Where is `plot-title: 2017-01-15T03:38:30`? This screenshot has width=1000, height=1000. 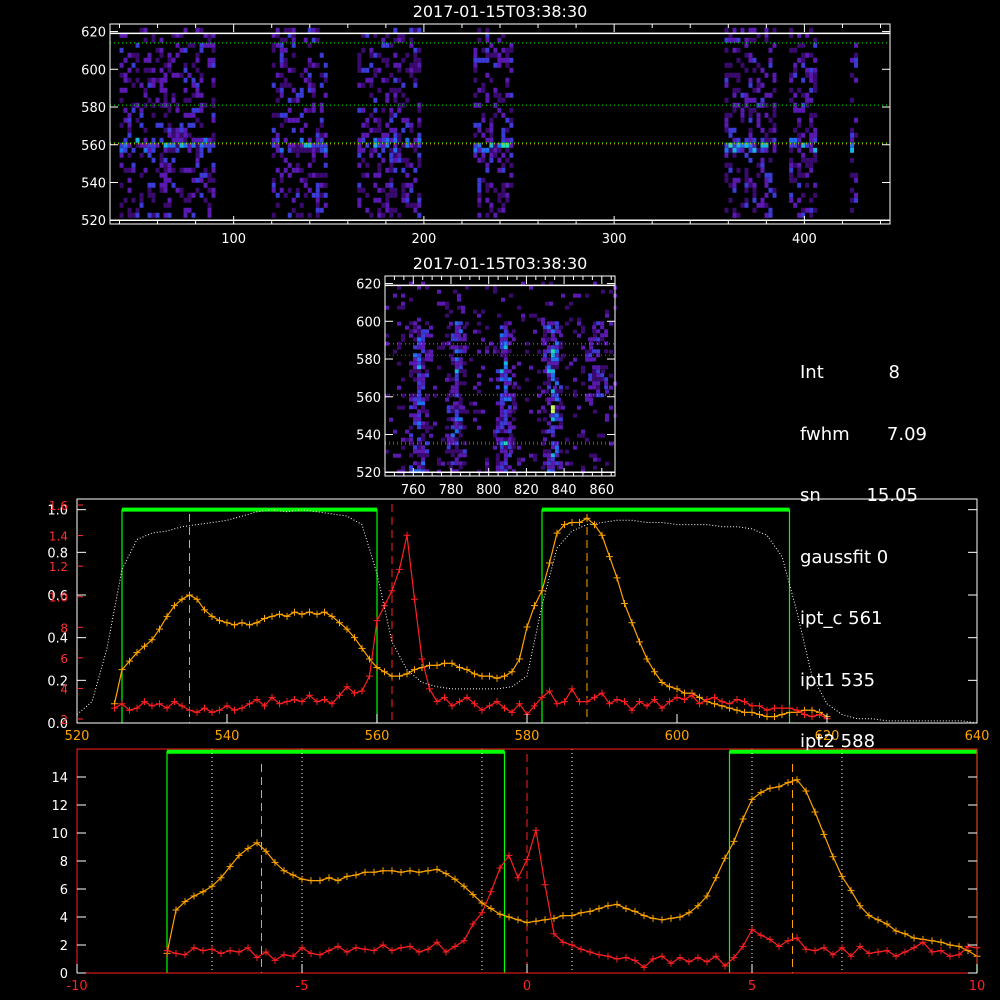 plot-title: 2017-01-15T03:38:30 is located at coordinates (500, 11).